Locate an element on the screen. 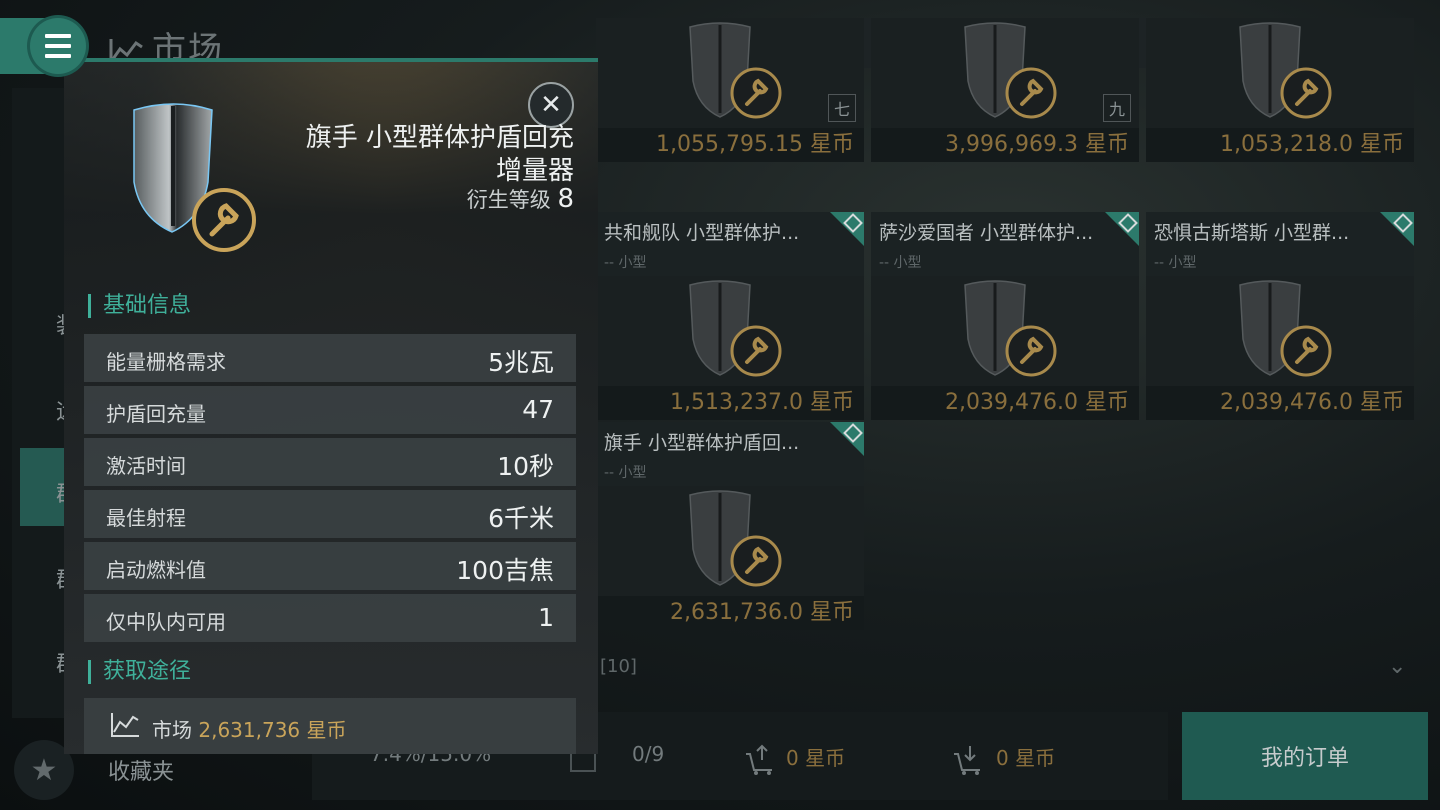  chart-line-icon is located at coordinates (125, 725).